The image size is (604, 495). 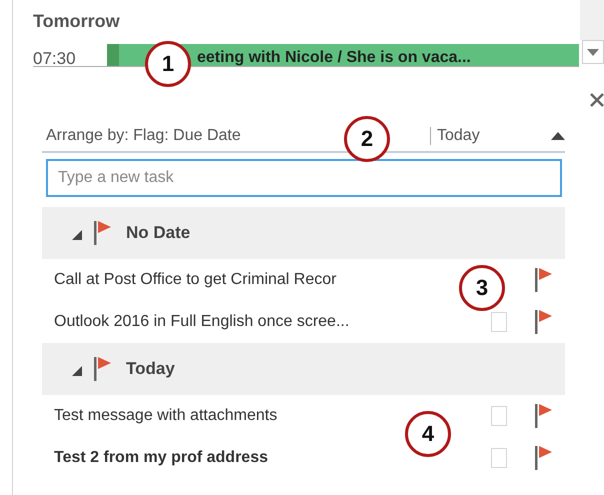 What do you see at coordinates (303, 369) in the screenshot?
I see `group-header: Today` at bounding box center [303, 369].